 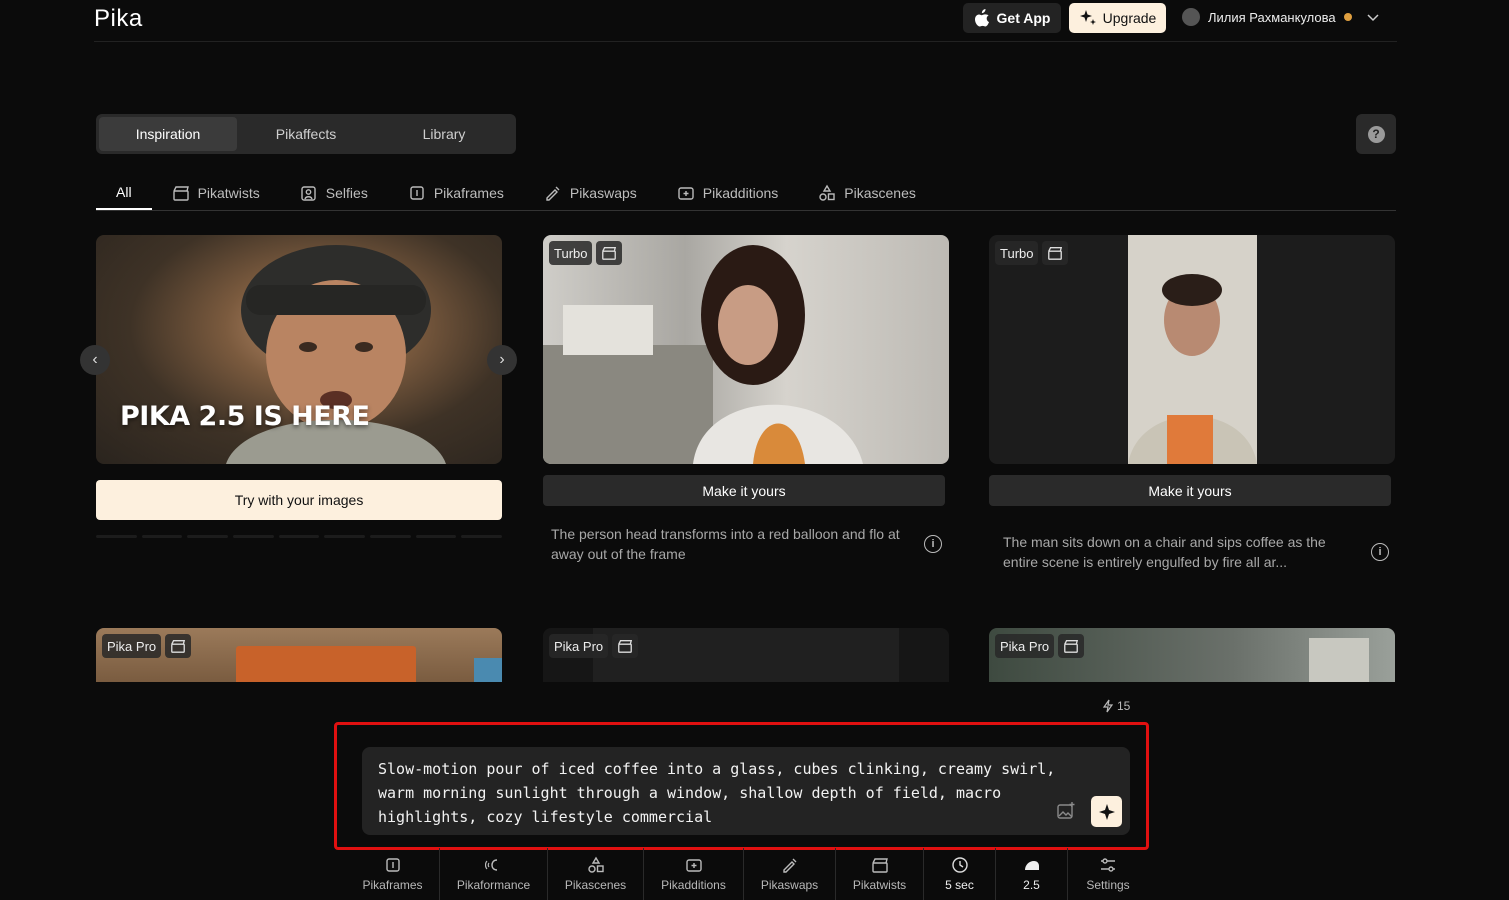 I want to click on get-app-button: Get App, so click(x=1012, y=18).